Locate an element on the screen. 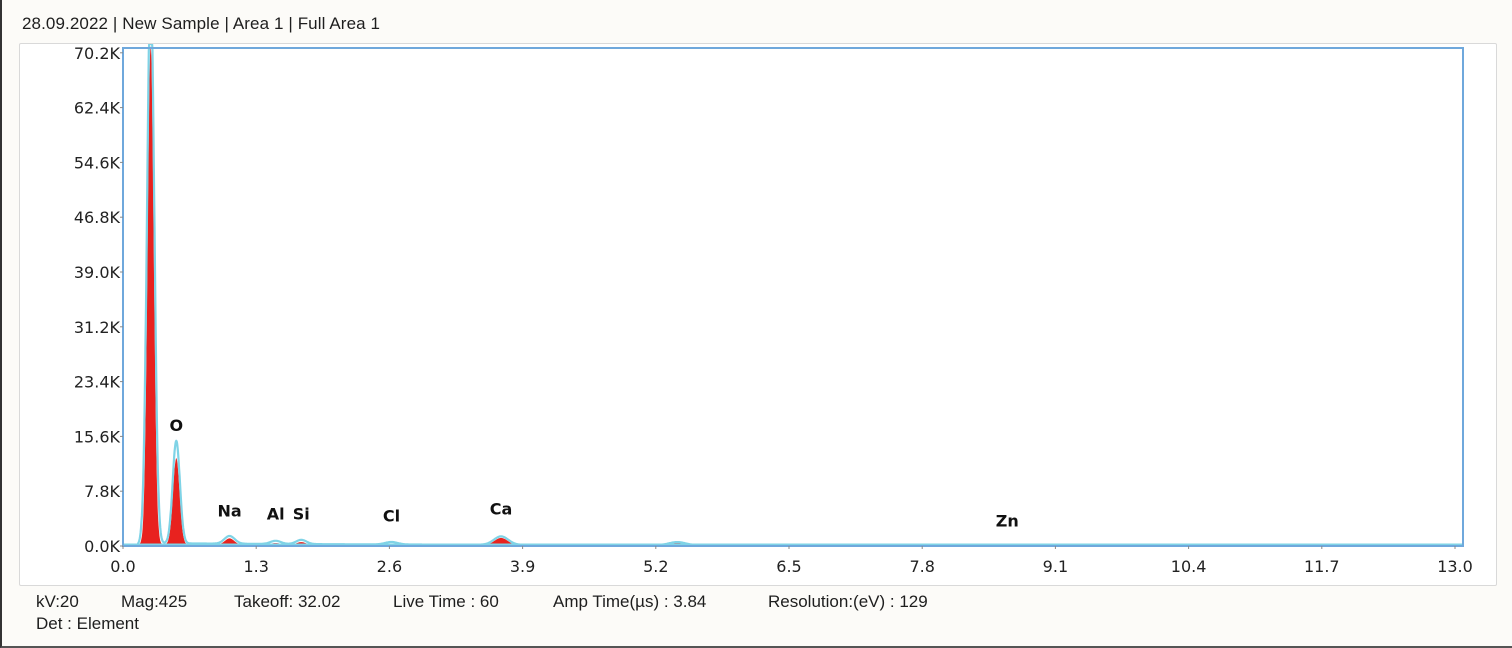 This screenshot has width=1512, height=648. x-tick-label: 11.7 is located at coordinates (1322, 566).